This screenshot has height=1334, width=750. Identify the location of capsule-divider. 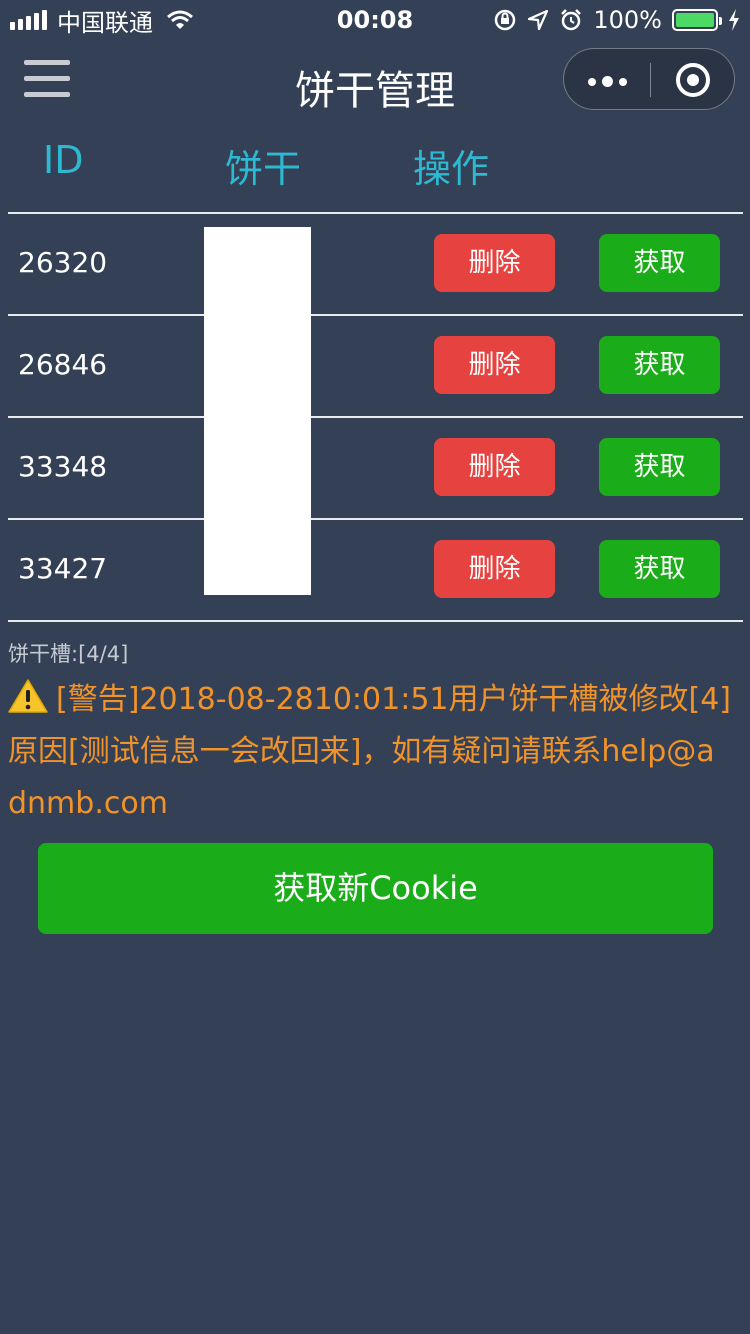
(650, 80).